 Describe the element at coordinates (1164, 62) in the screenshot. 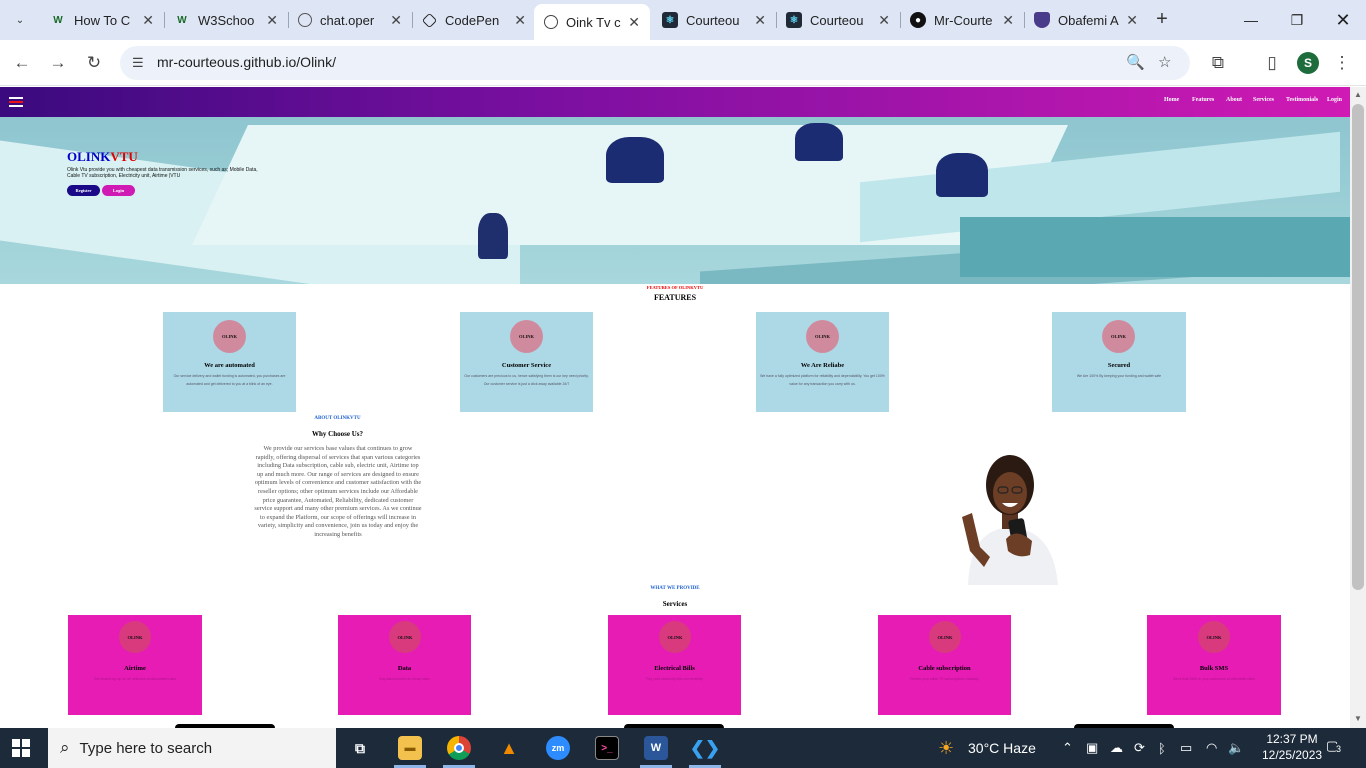

I see `bookmark-star-icon: ☆` at that location.